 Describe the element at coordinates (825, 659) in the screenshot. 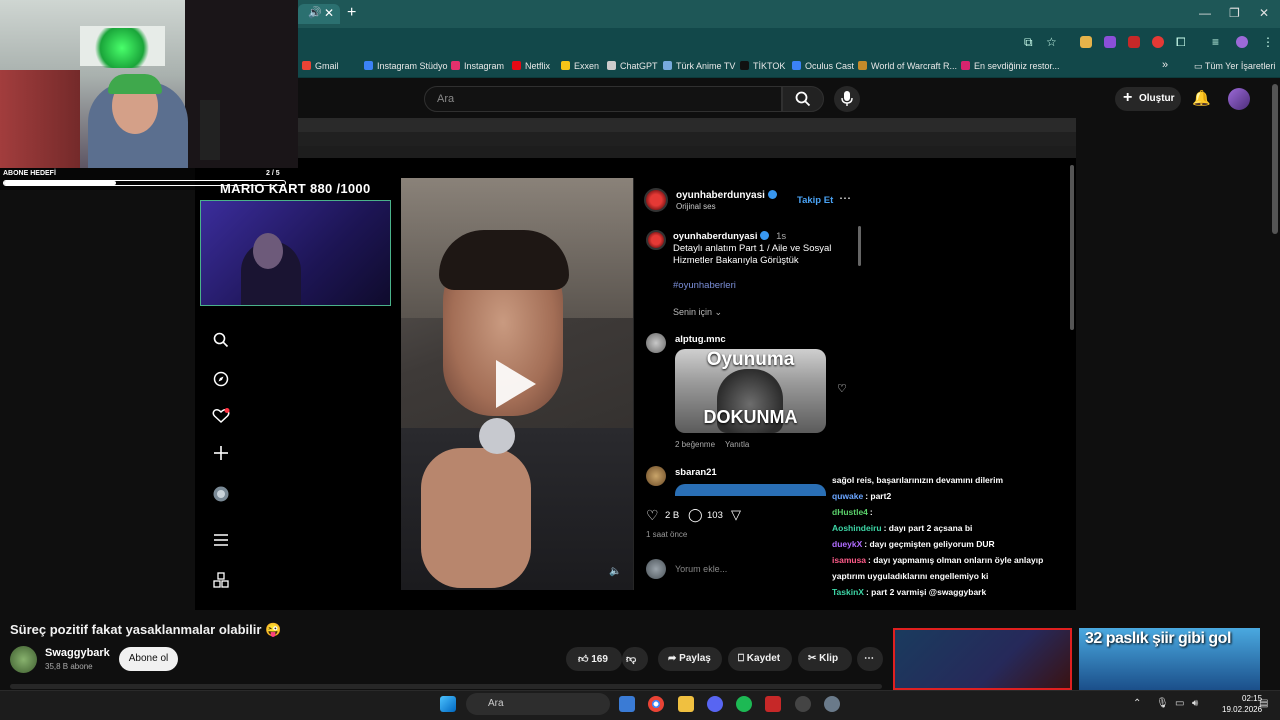

I see `clip-button: ✂ Klip` at that location.